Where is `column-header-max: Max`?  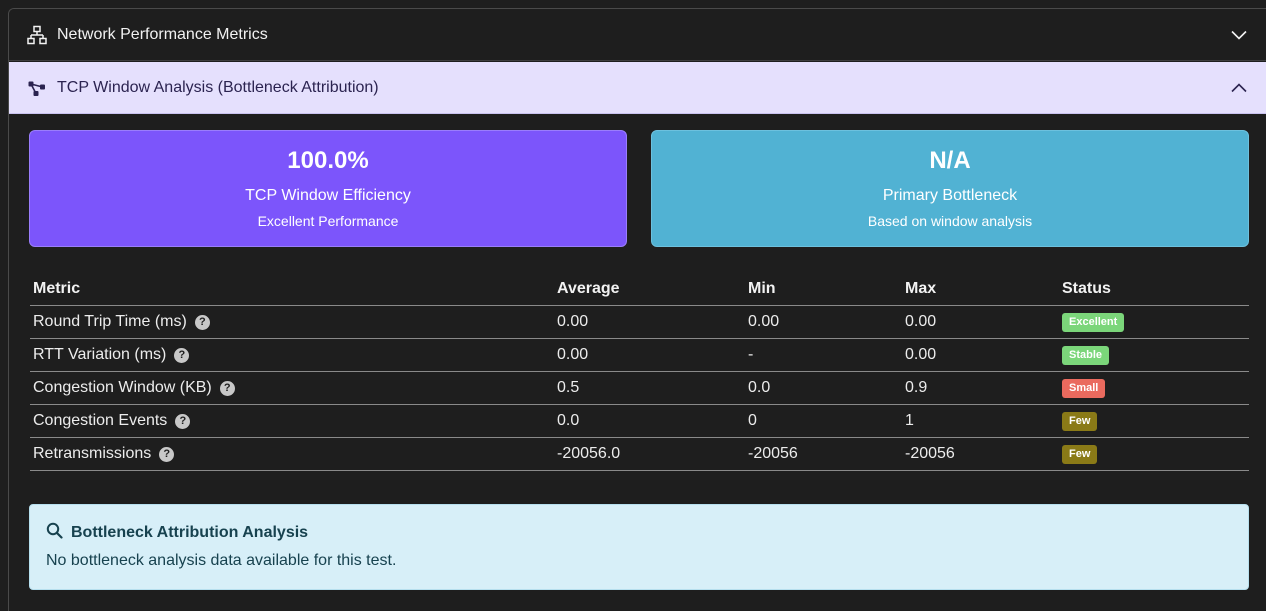 column-header-max: Max is located at coordinates (980, 289).